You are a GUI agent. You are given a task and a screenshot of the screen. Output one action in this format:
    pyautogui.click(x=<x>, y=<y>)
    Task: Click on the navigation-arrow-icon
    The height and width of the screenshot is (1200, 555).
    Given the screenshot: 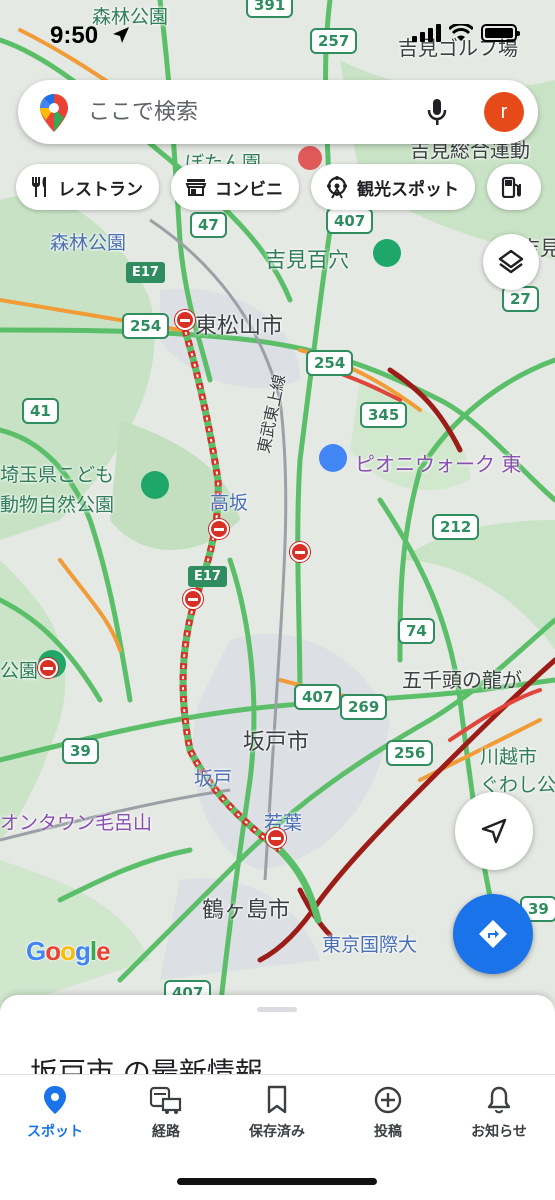 What is the action you would take?
    pyautogui.click(x=494, y=831)
    